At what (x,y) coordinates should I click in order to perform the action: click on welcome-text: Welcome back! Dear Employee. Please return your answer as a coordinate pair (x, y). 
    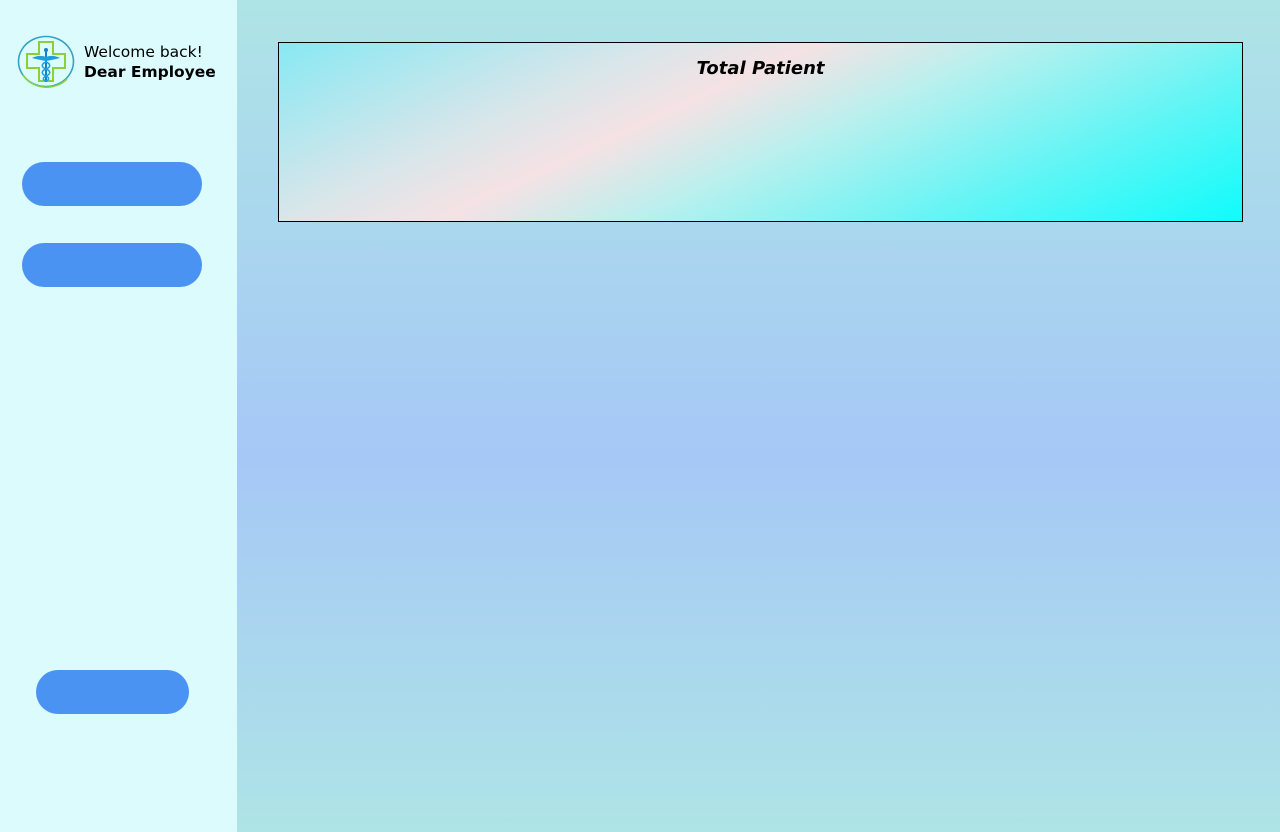
    Looking at the image, I should click on (150, 62).